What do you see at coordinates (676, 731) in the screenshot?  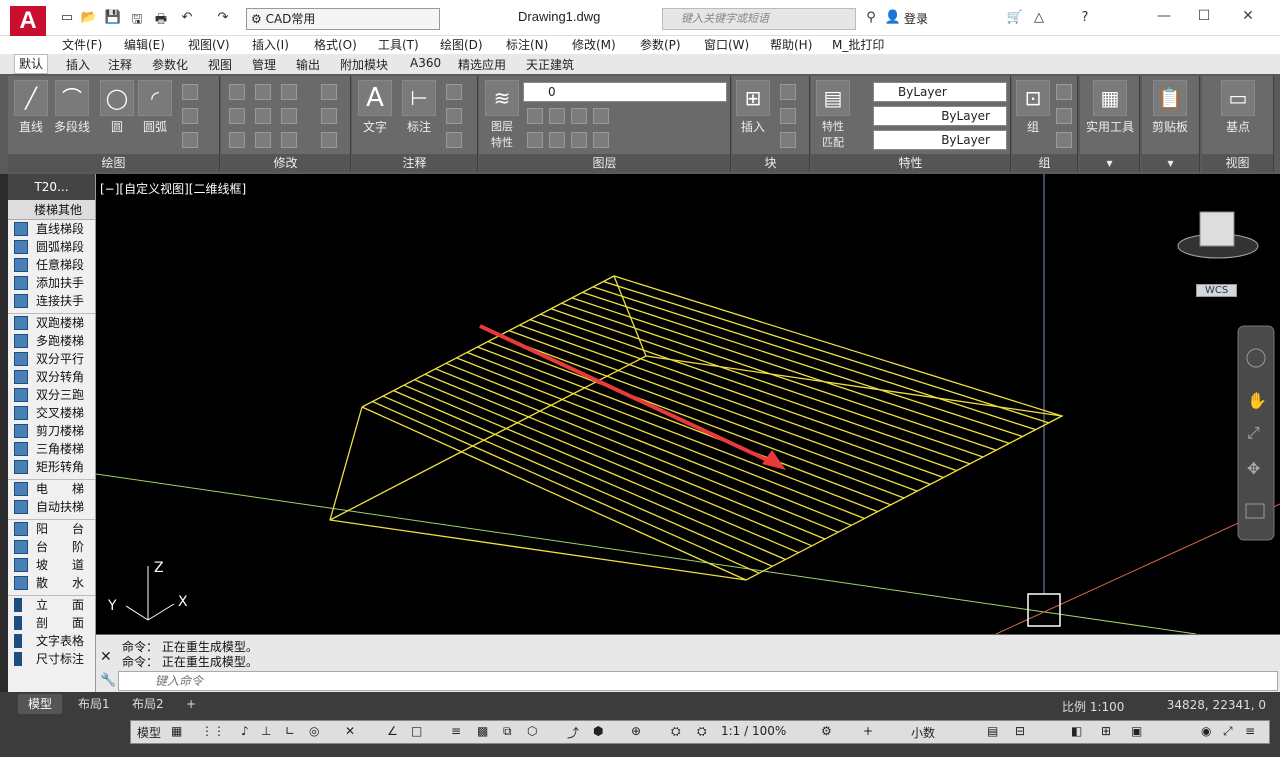 I see `annotation-visibility-icon: ⛭` at bounding box center [676, 731].